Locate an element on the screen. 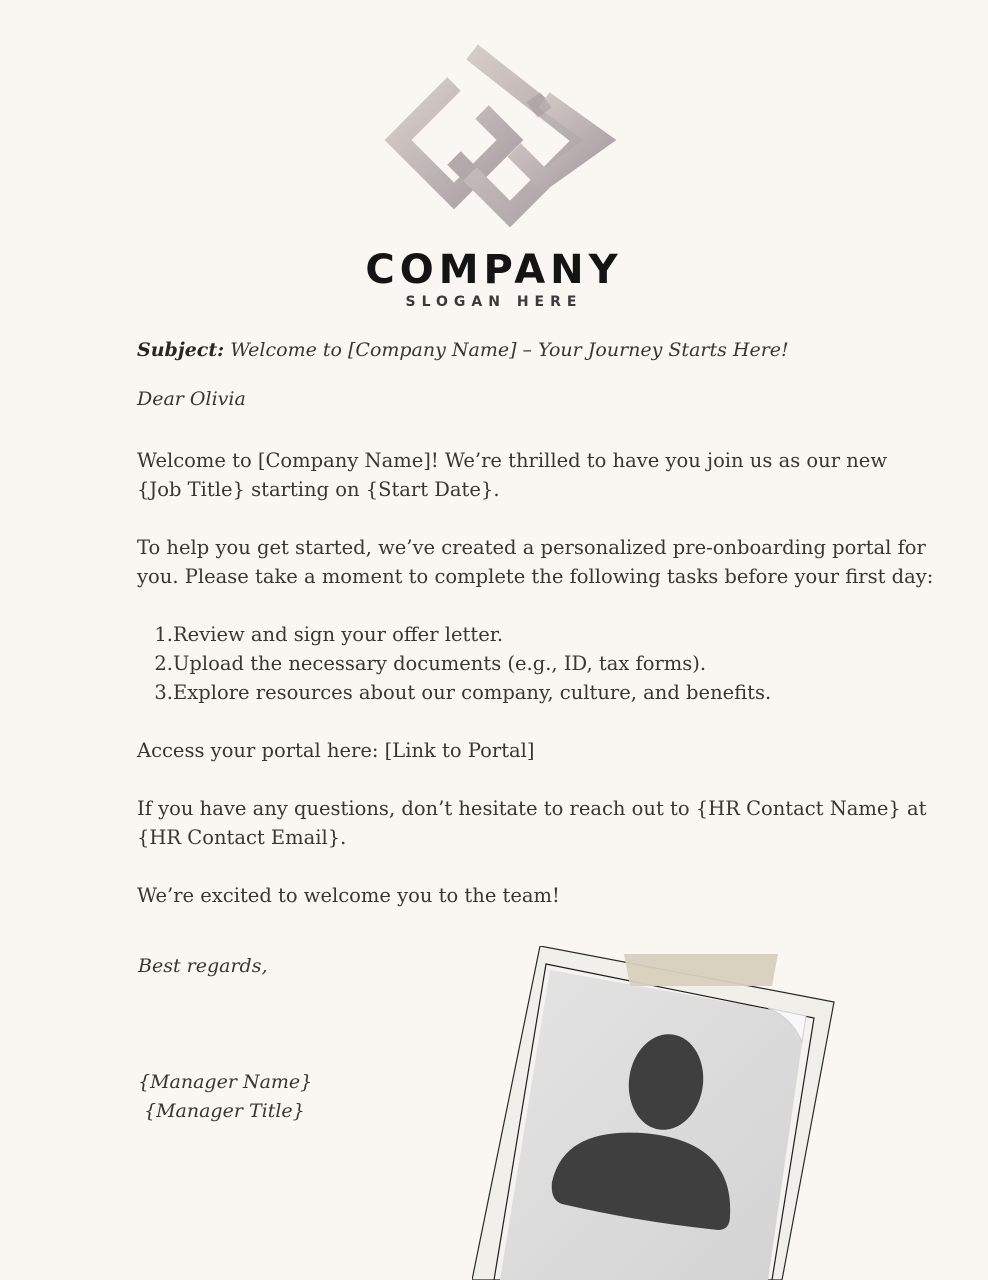 The width and height of the screenshot is (988, 1280). manager-title: {Manager Title} is located at coordinates (224, 1111).